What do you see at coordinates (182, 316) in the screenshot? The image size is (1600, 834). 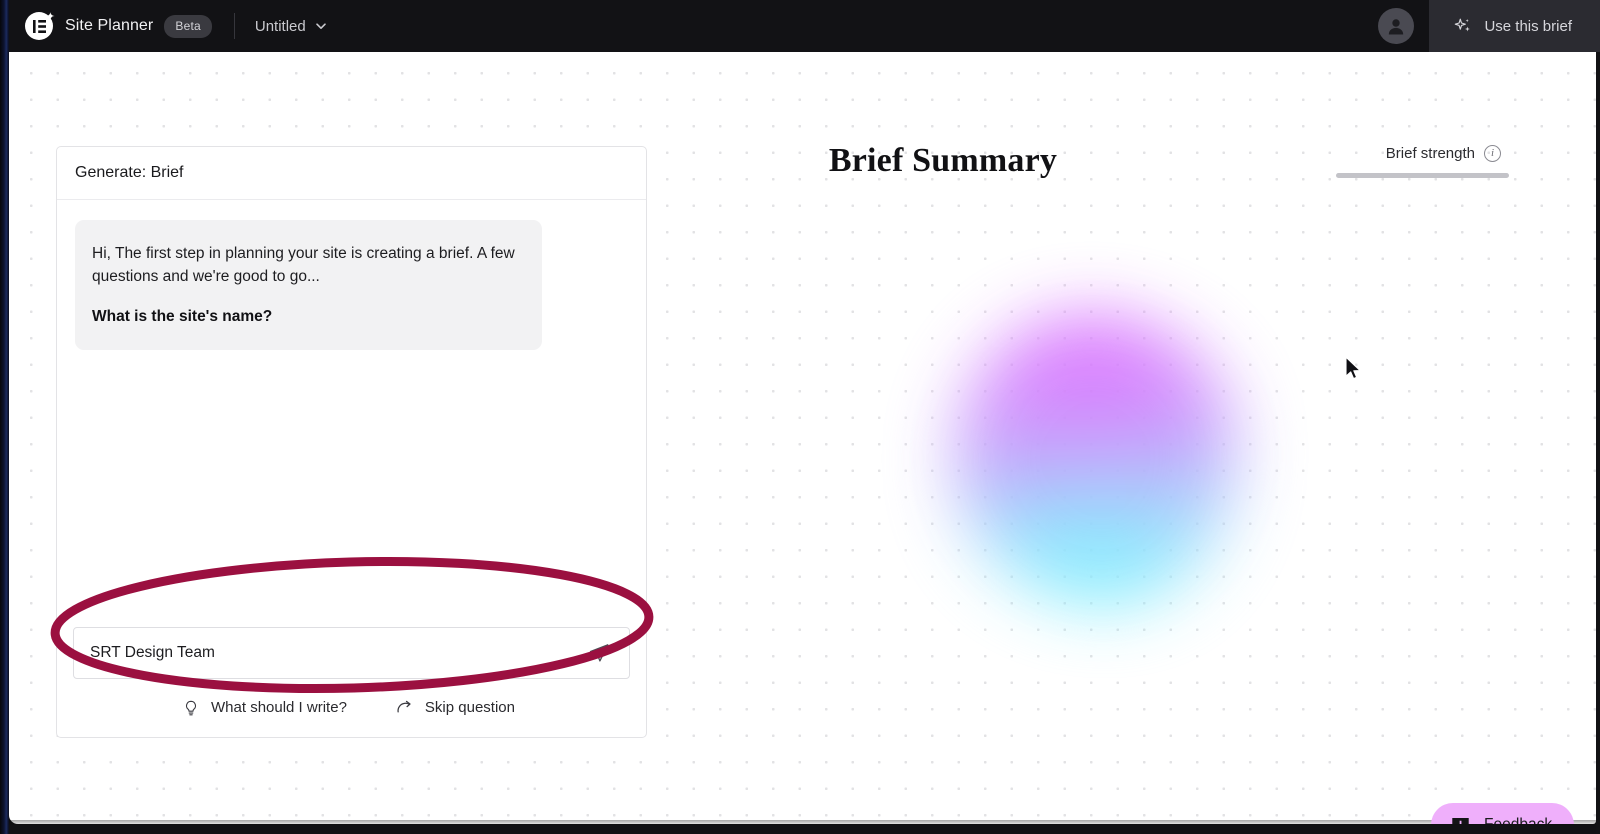 I see `assistant-question-text: What is the site's name?` at bounding box center [182, 316].